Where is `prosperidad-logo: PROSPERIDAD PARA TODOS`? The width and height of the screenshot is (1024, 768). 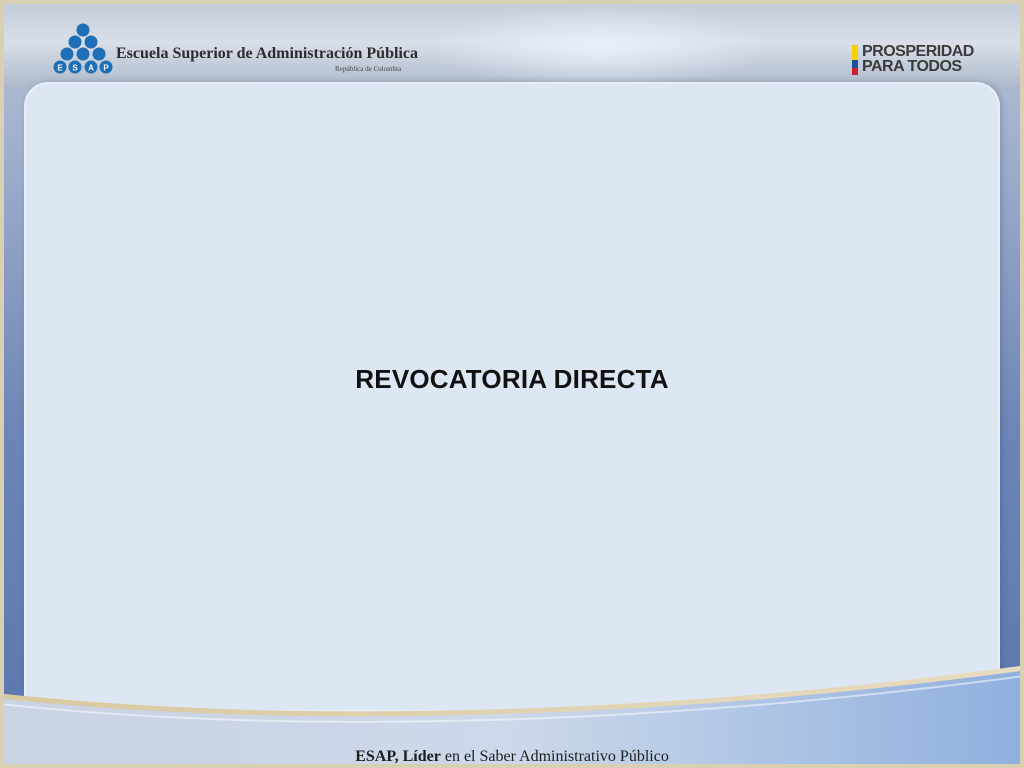
prosperidad-logo: PROSPERIDAD PARA TODOS is located at coordinates (914, 60).